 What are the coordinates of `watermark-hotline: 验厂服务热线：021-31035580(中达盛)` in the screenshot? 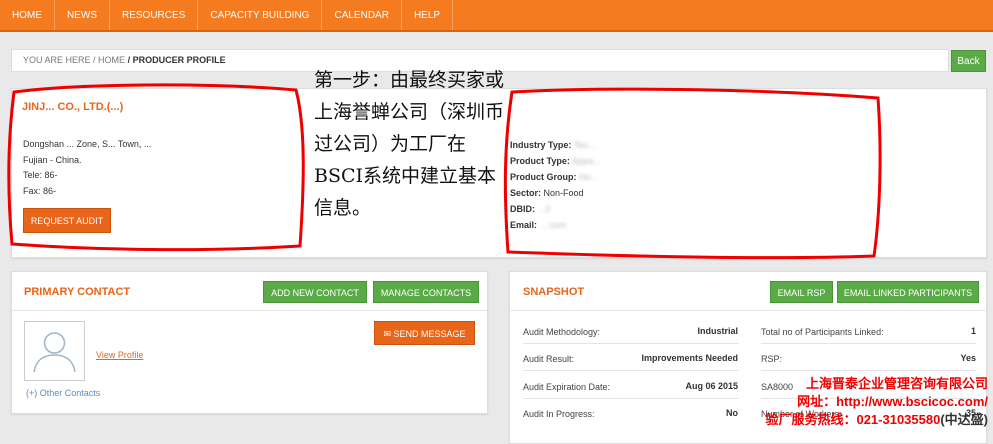 It's located at (876, 419).